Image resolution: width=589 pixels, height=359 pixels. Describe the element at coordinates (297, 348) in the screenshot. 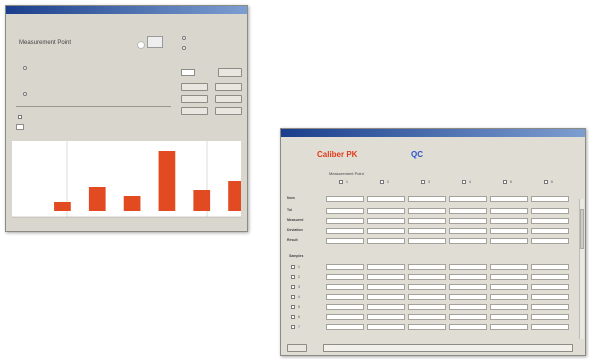

I see `bottom-left-button` at that location.